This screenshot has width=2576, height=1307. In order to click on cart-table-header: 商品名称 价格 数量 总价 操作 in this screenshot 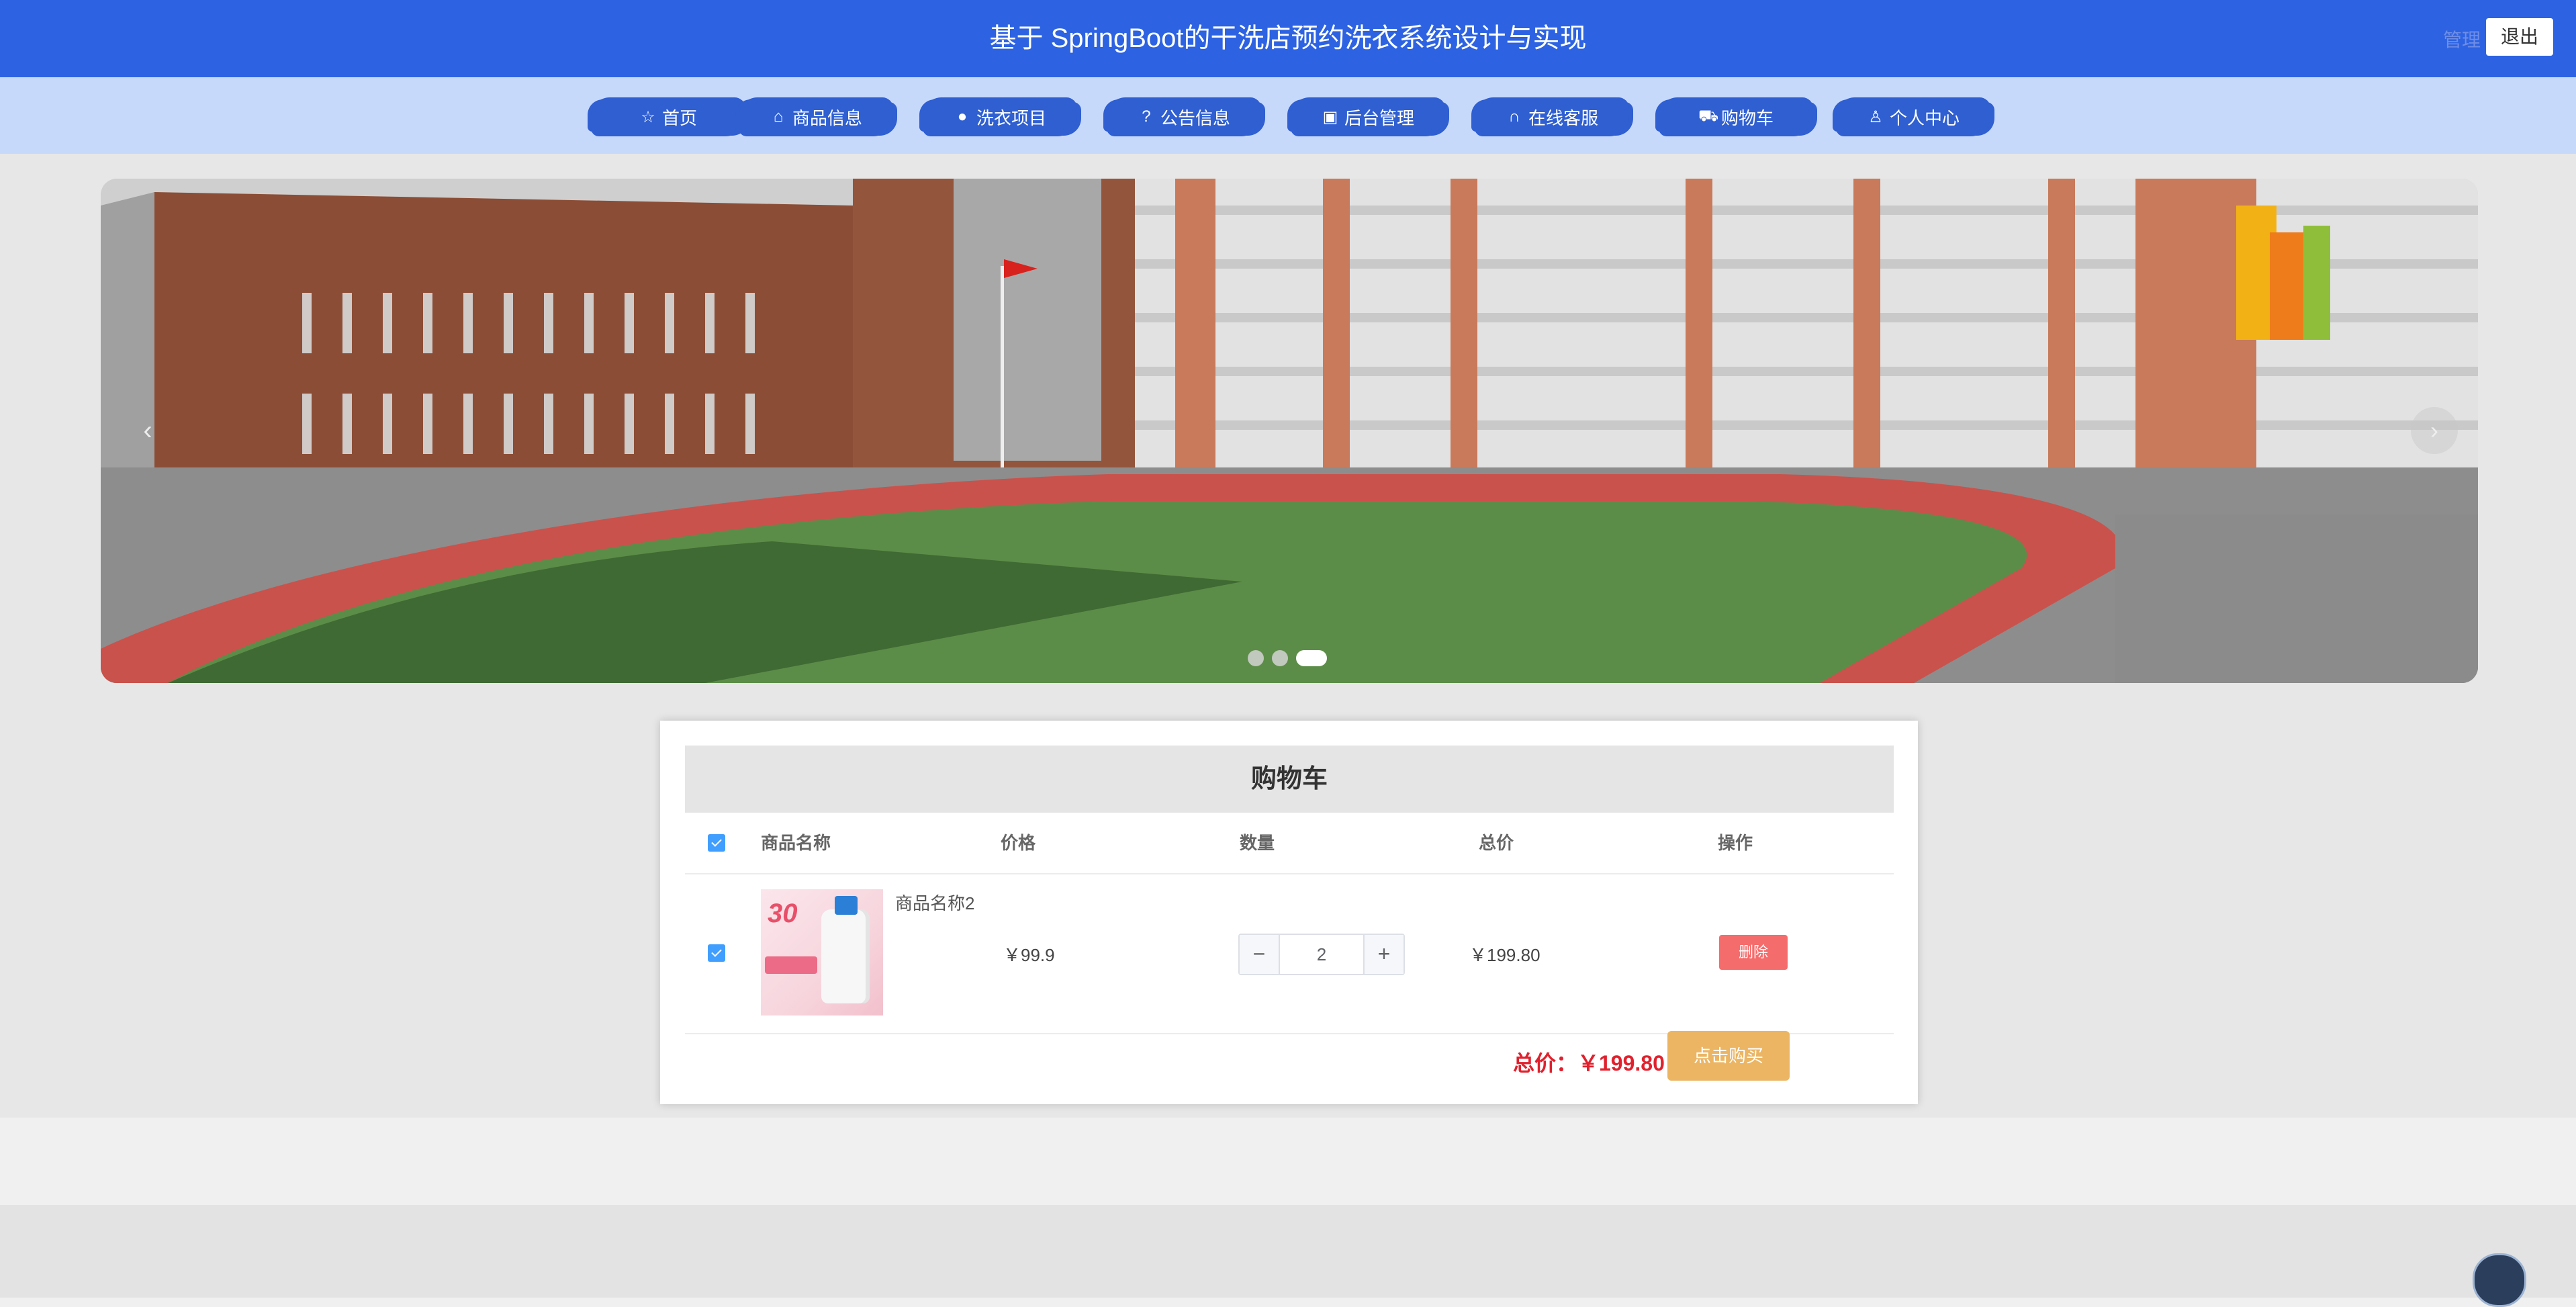, I will do `click(1289, 843)`.